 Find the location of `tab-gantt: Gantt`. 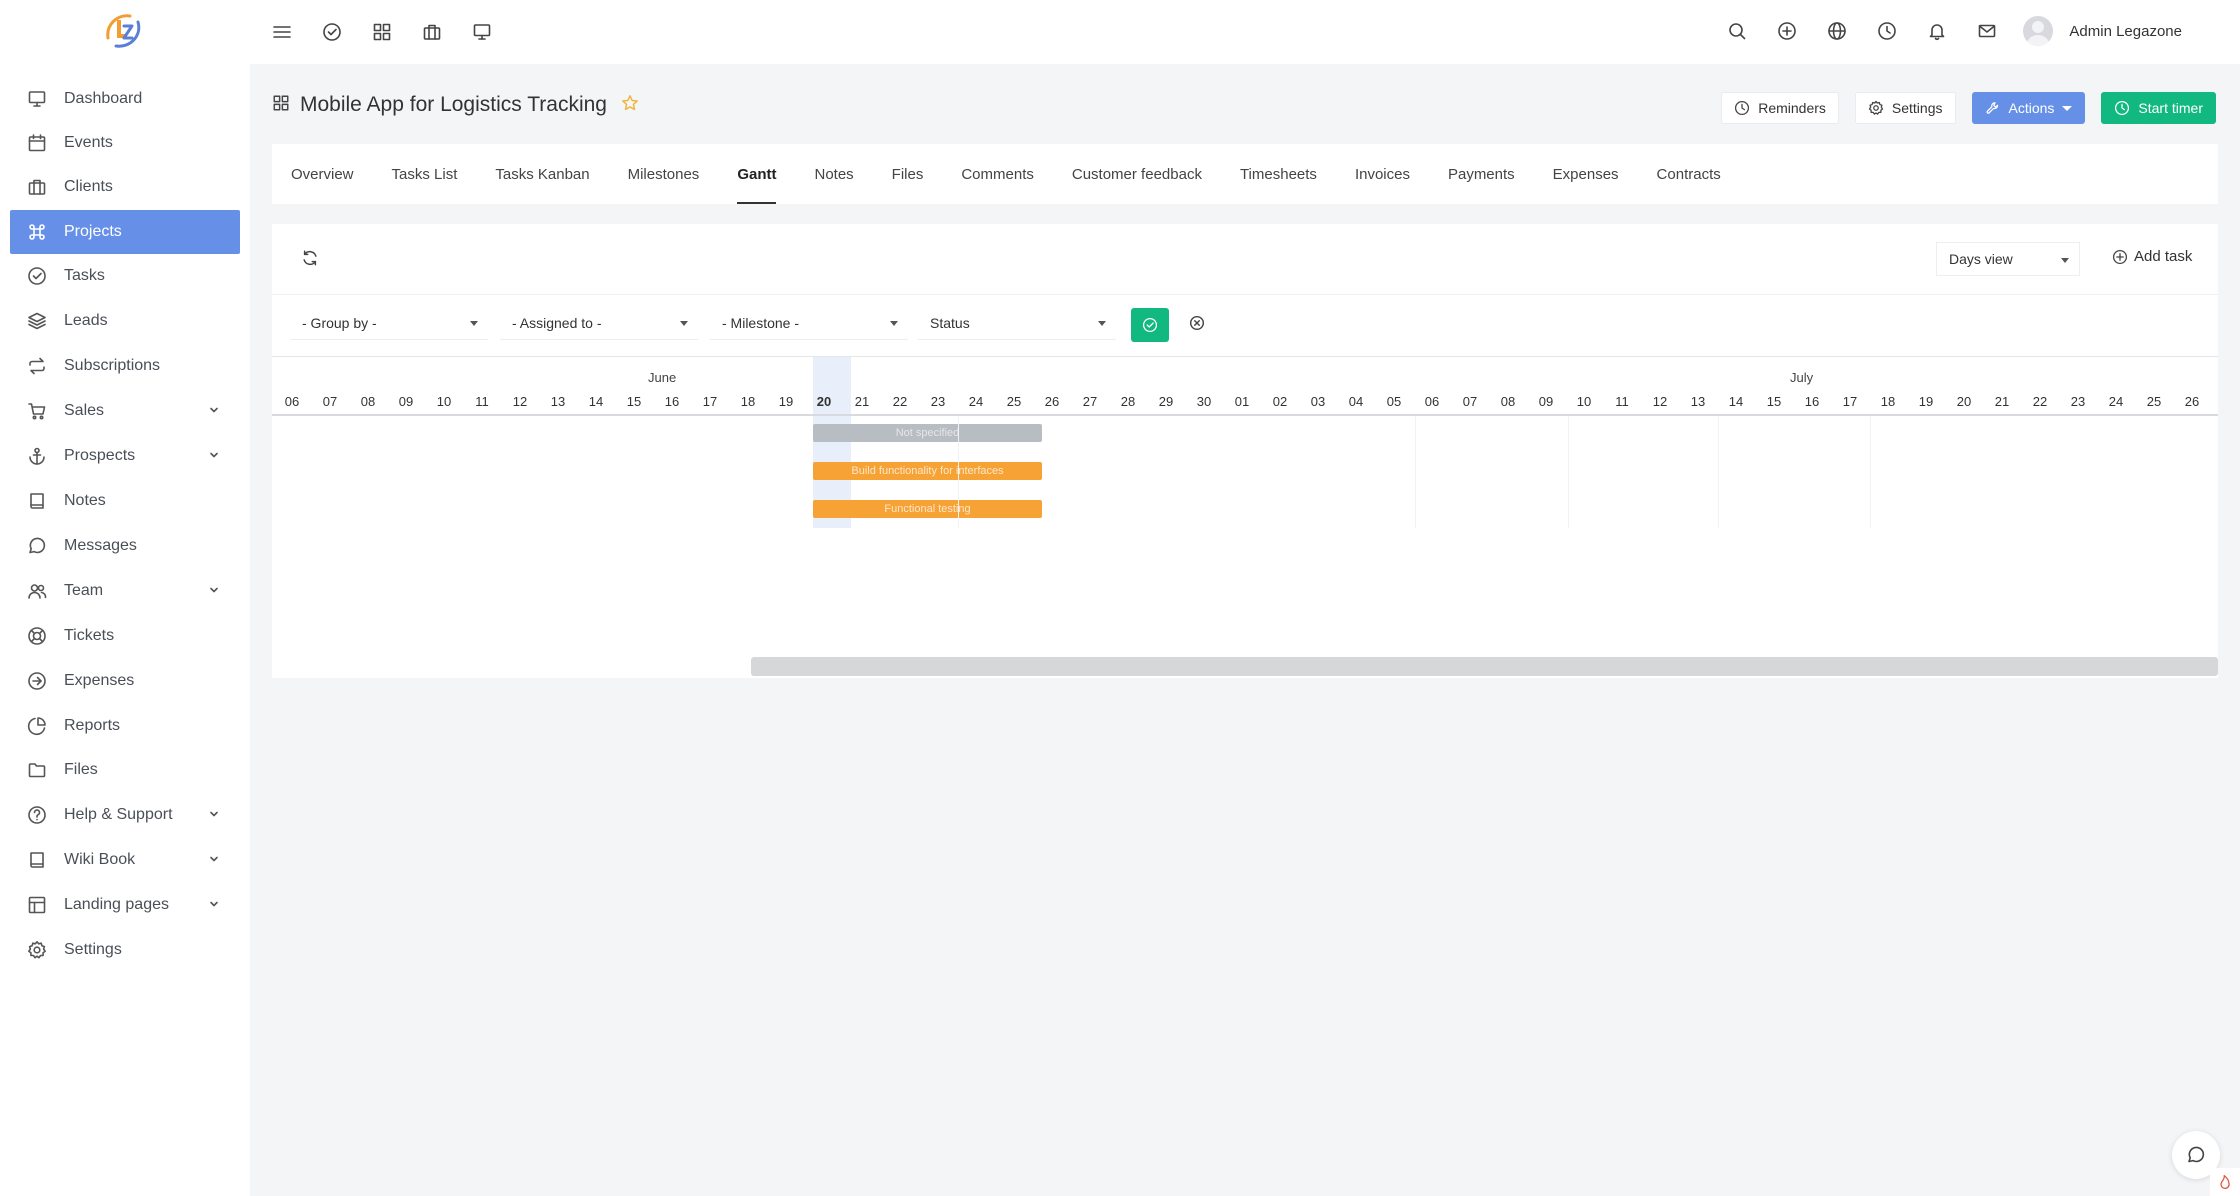

tab-gantt: Gantt is located at coordinates (756, 174).